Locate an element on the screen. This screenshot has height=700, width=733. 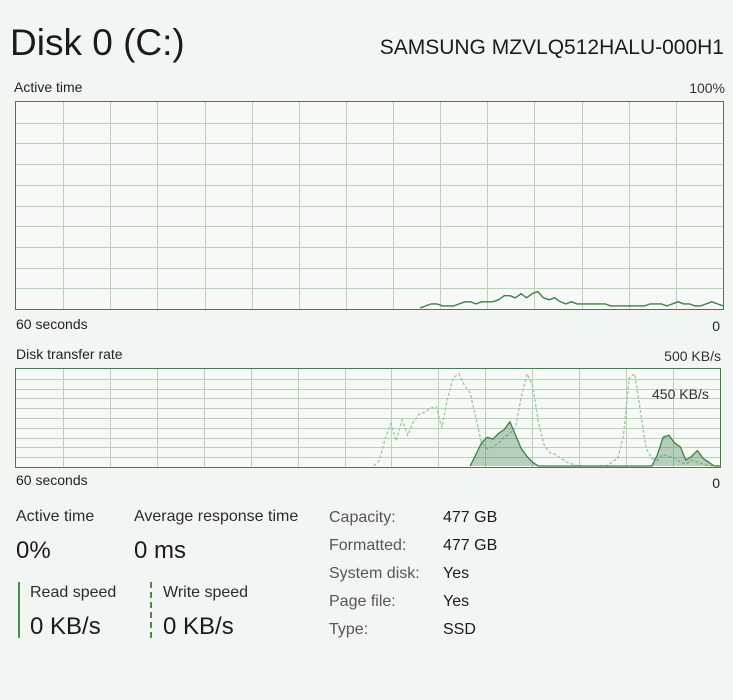
read-speed-value: 0 KB/s is located at coordinates (65, 626).